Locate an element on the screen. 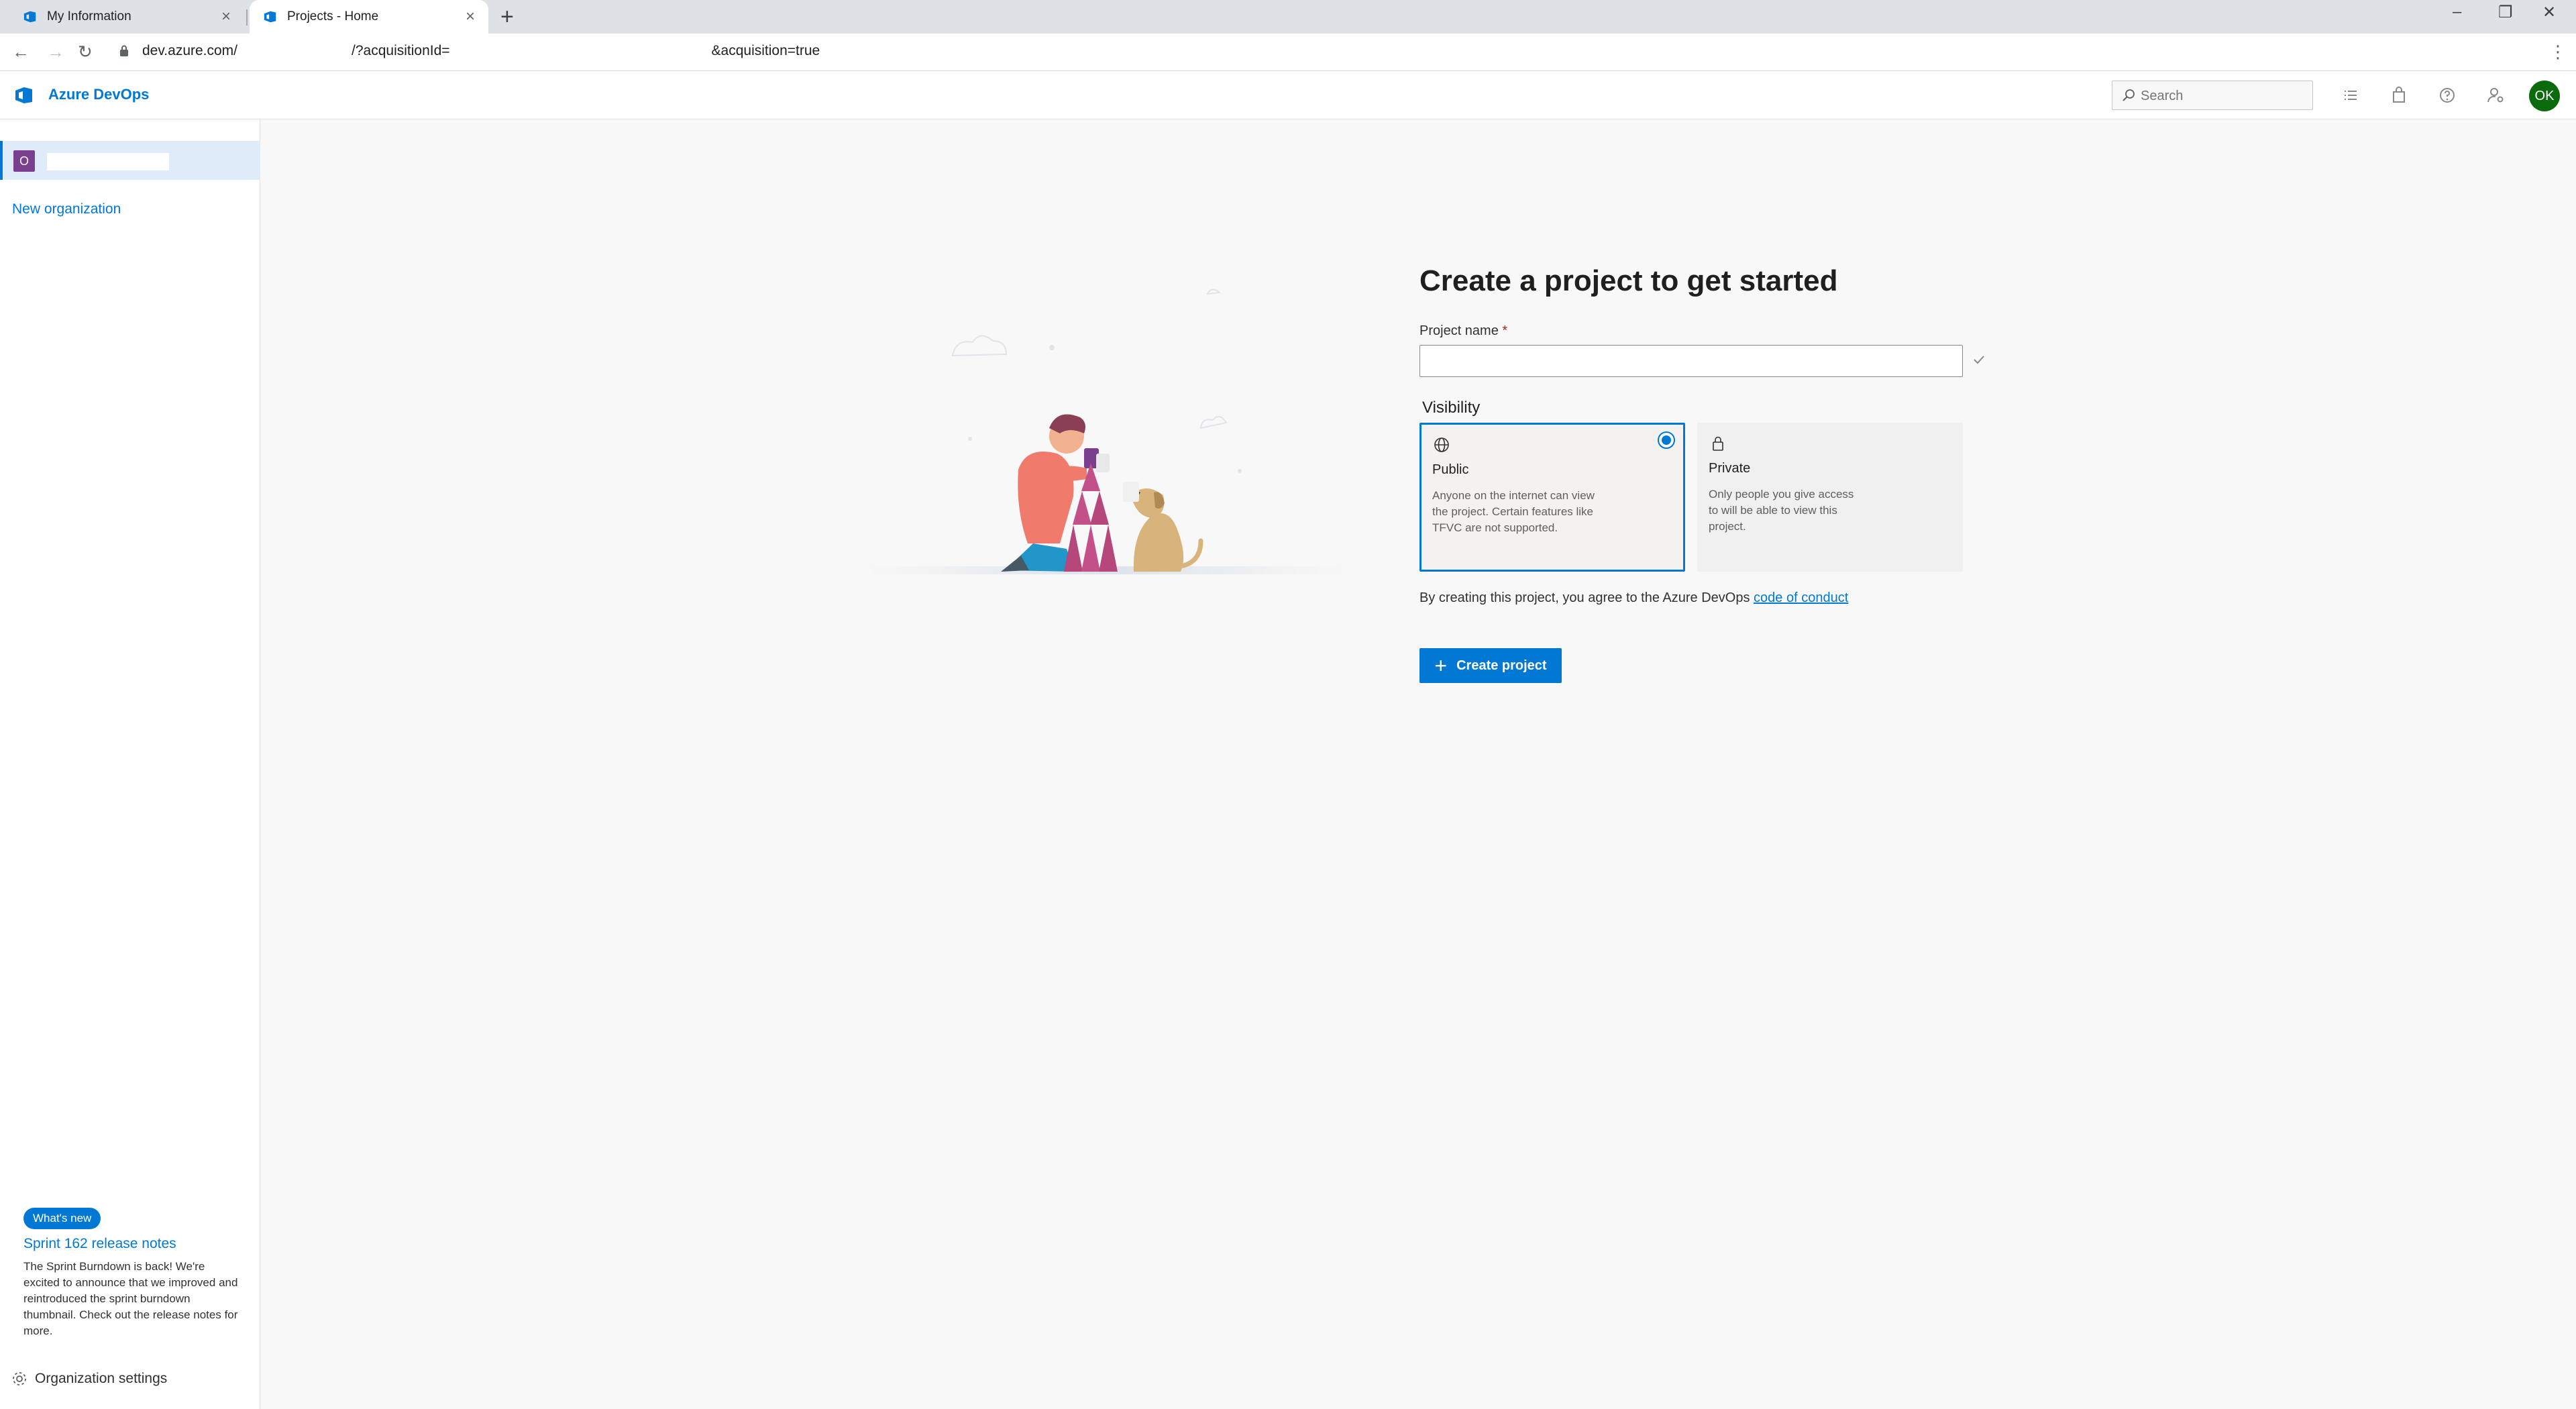 The image size is (2576, 1409). user-avatar: OK is located at coordinates (2544, 96).